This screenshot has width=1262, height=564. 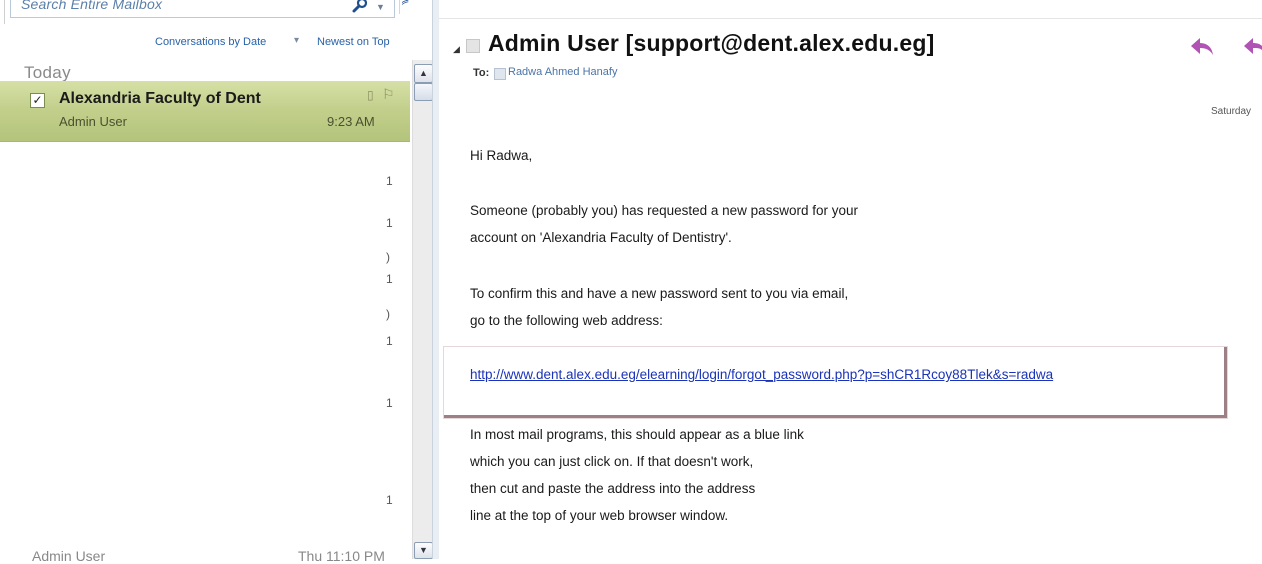 I want to click on message-time: Thu 11:10 PM, so click(x=341, y=556).